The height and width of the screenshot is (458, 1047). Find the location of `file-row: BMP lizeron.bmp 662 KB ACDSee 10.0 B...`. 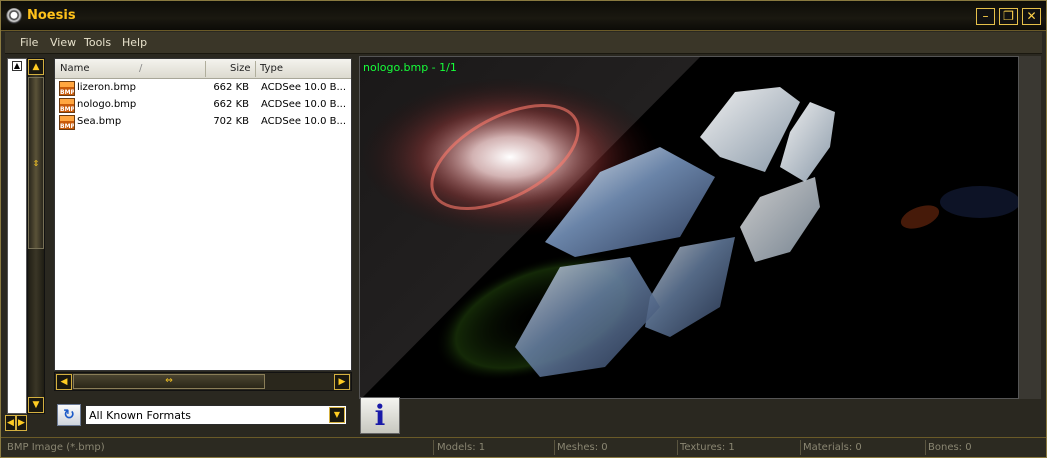

file-row: BMP lizeron.bmp 662 KB ACDSee 10.0 B... is located at coordinates (203, 88).